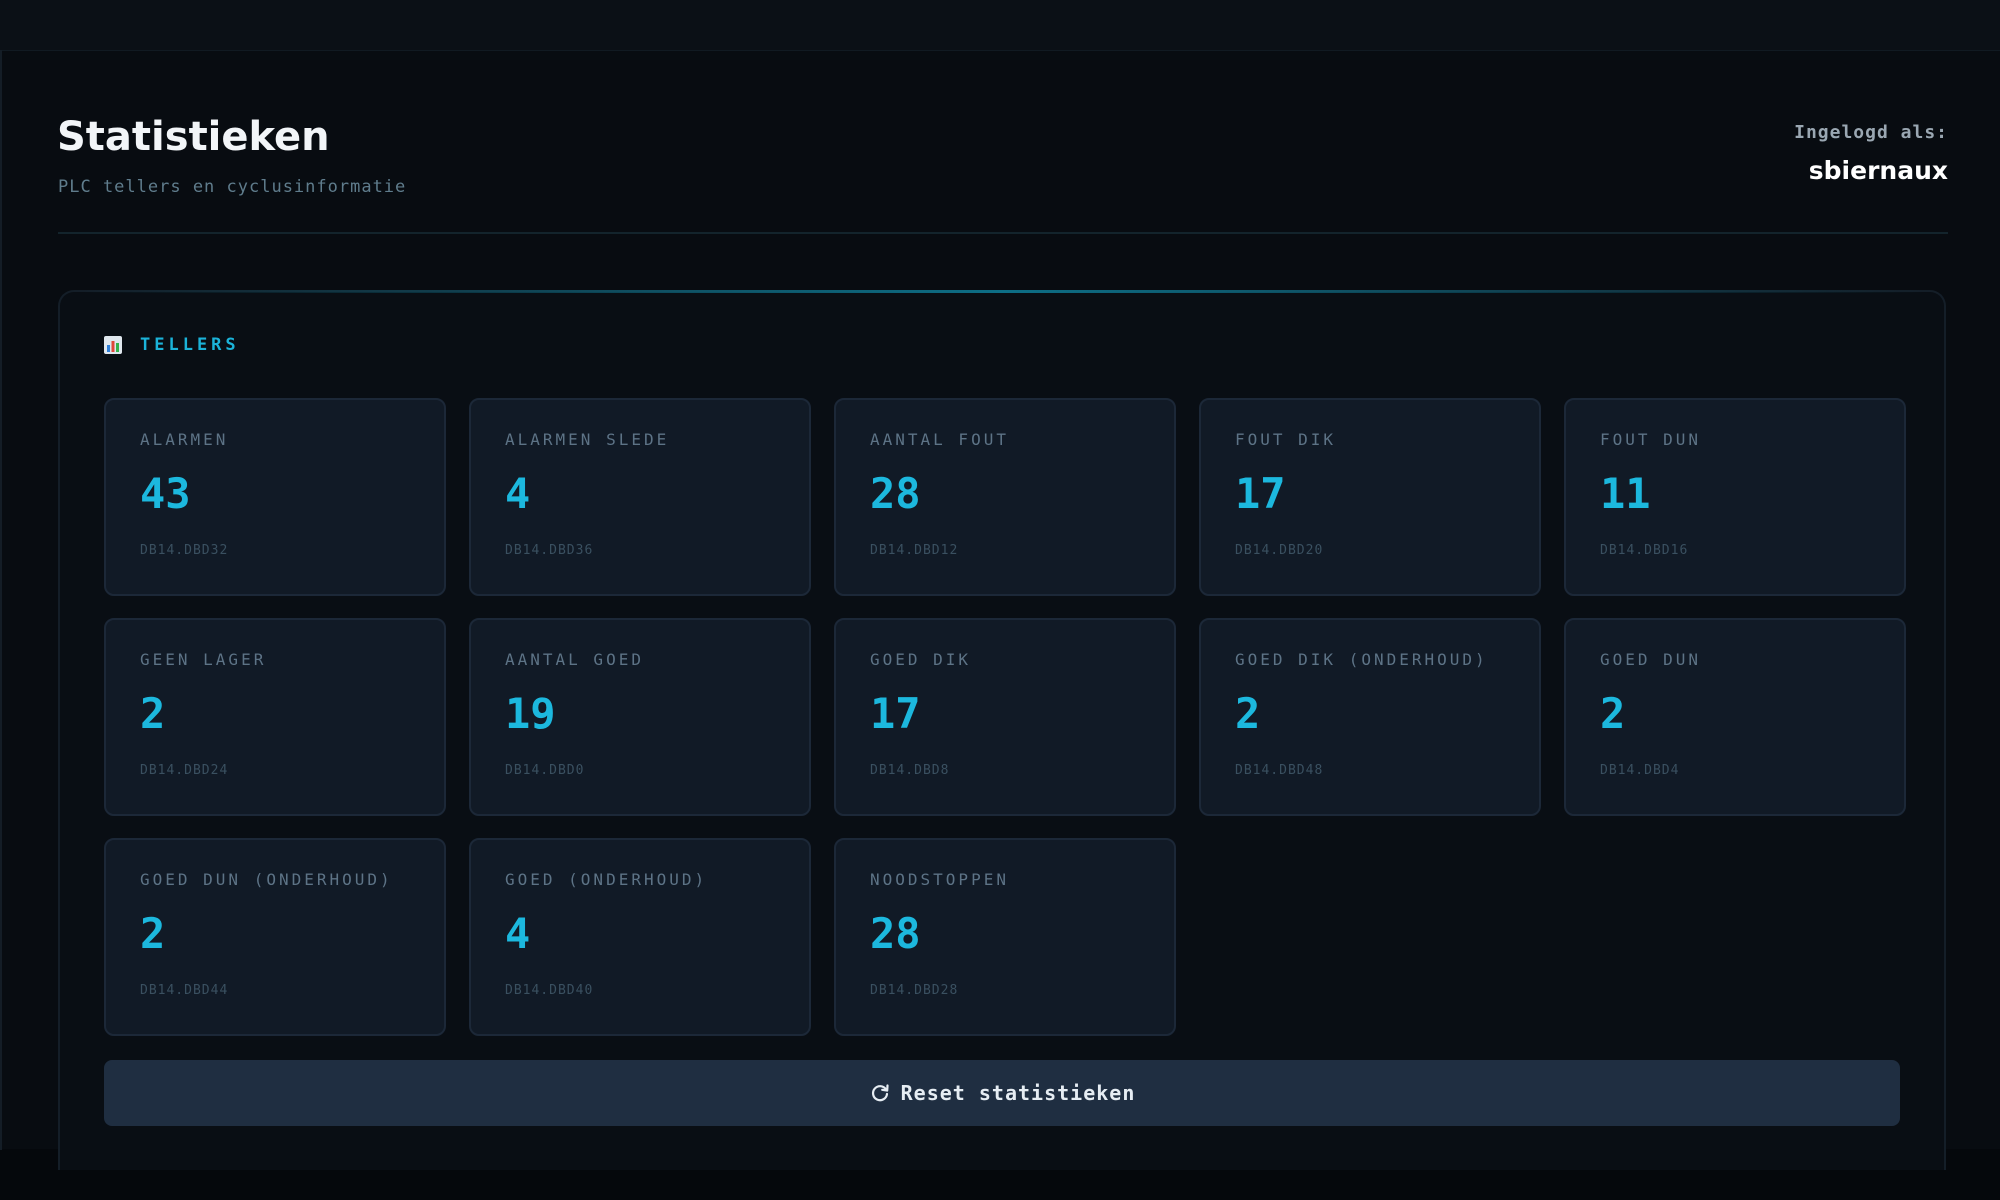  I want to click on stat-card: AANTAL GOED 19 DB14.DBD0, so click(640, 717).